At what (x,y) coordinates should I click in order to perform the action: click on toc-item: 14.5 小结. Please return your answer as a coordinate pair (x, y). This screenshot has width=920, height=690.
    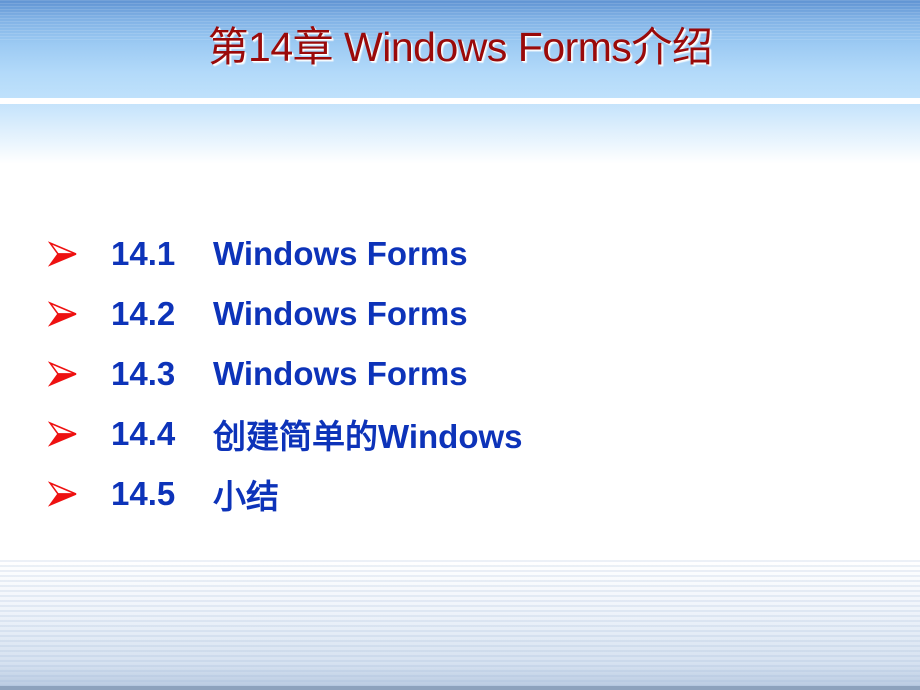
    Looking at the image, I should click on (285, 494).